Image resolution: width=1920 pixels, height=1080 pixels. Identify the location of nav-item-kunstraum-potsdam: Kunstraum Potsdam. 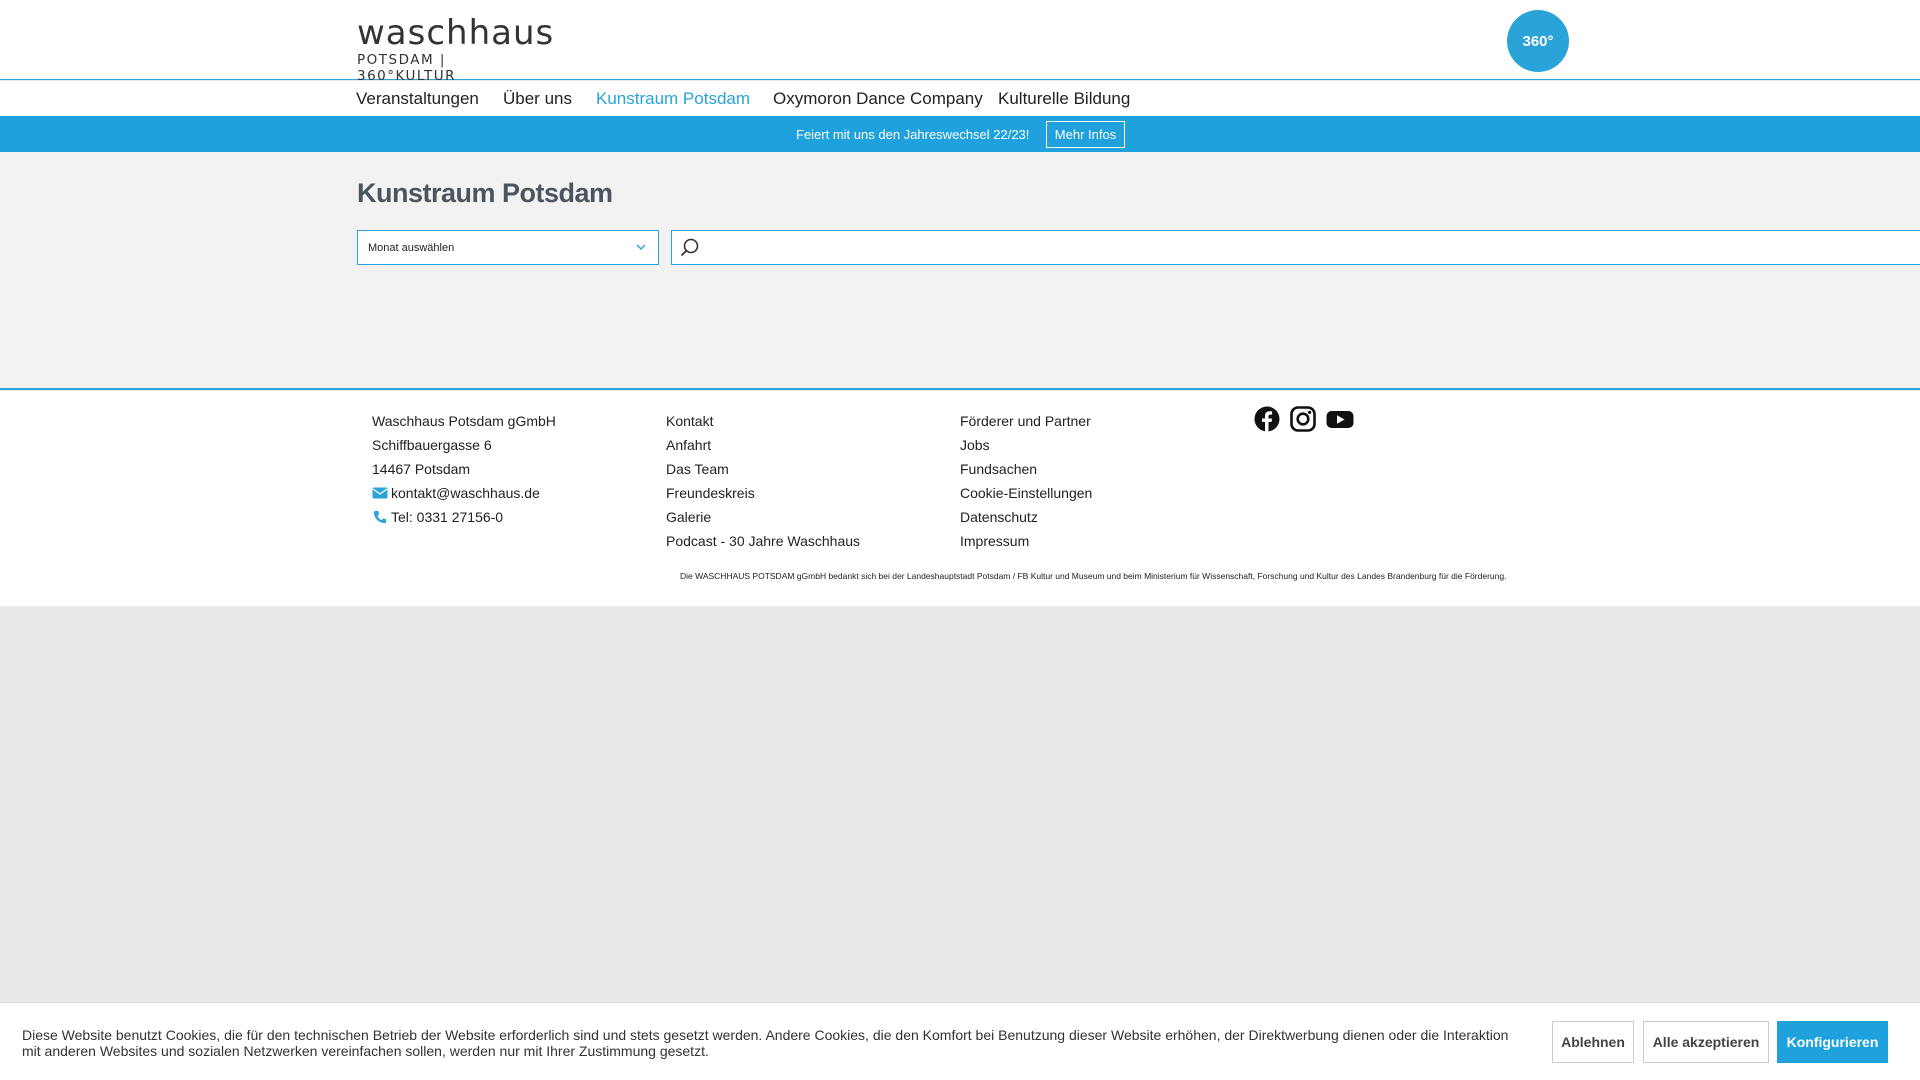
(673, 99).